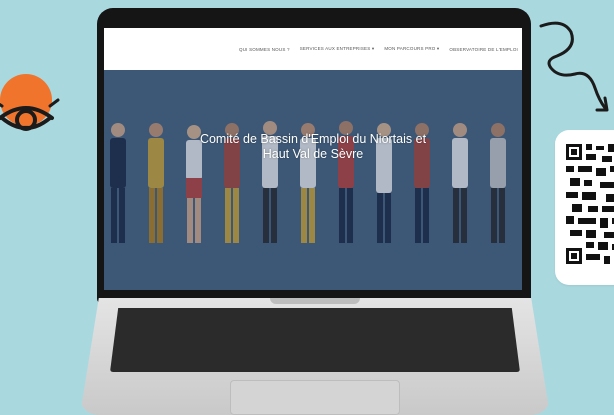  What do you see at coordinates (30, 102) in the screenshot?
I see `eye-icon` at bounding box center [30, 102].